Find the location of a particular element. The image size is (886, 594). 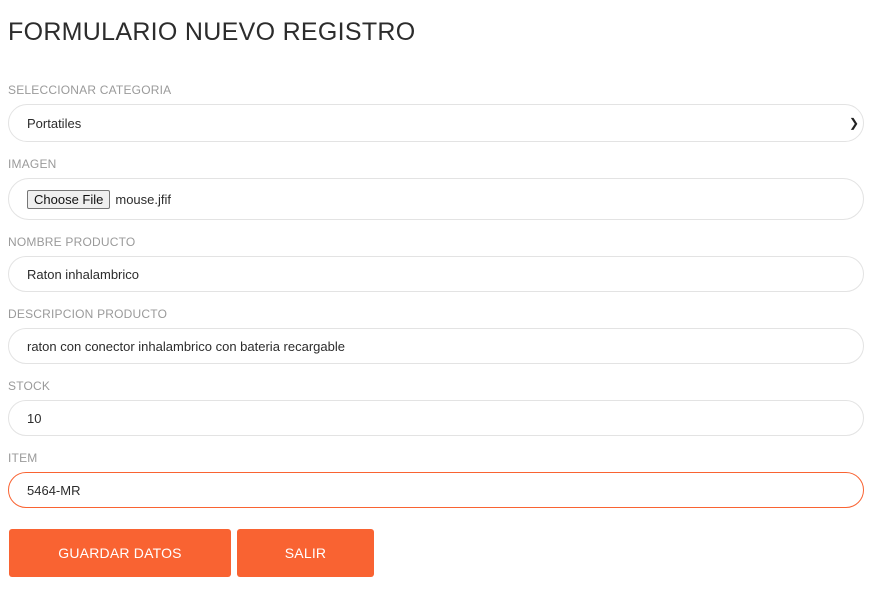

file-name: mouse.jfif is located at coordinates (143, 199).